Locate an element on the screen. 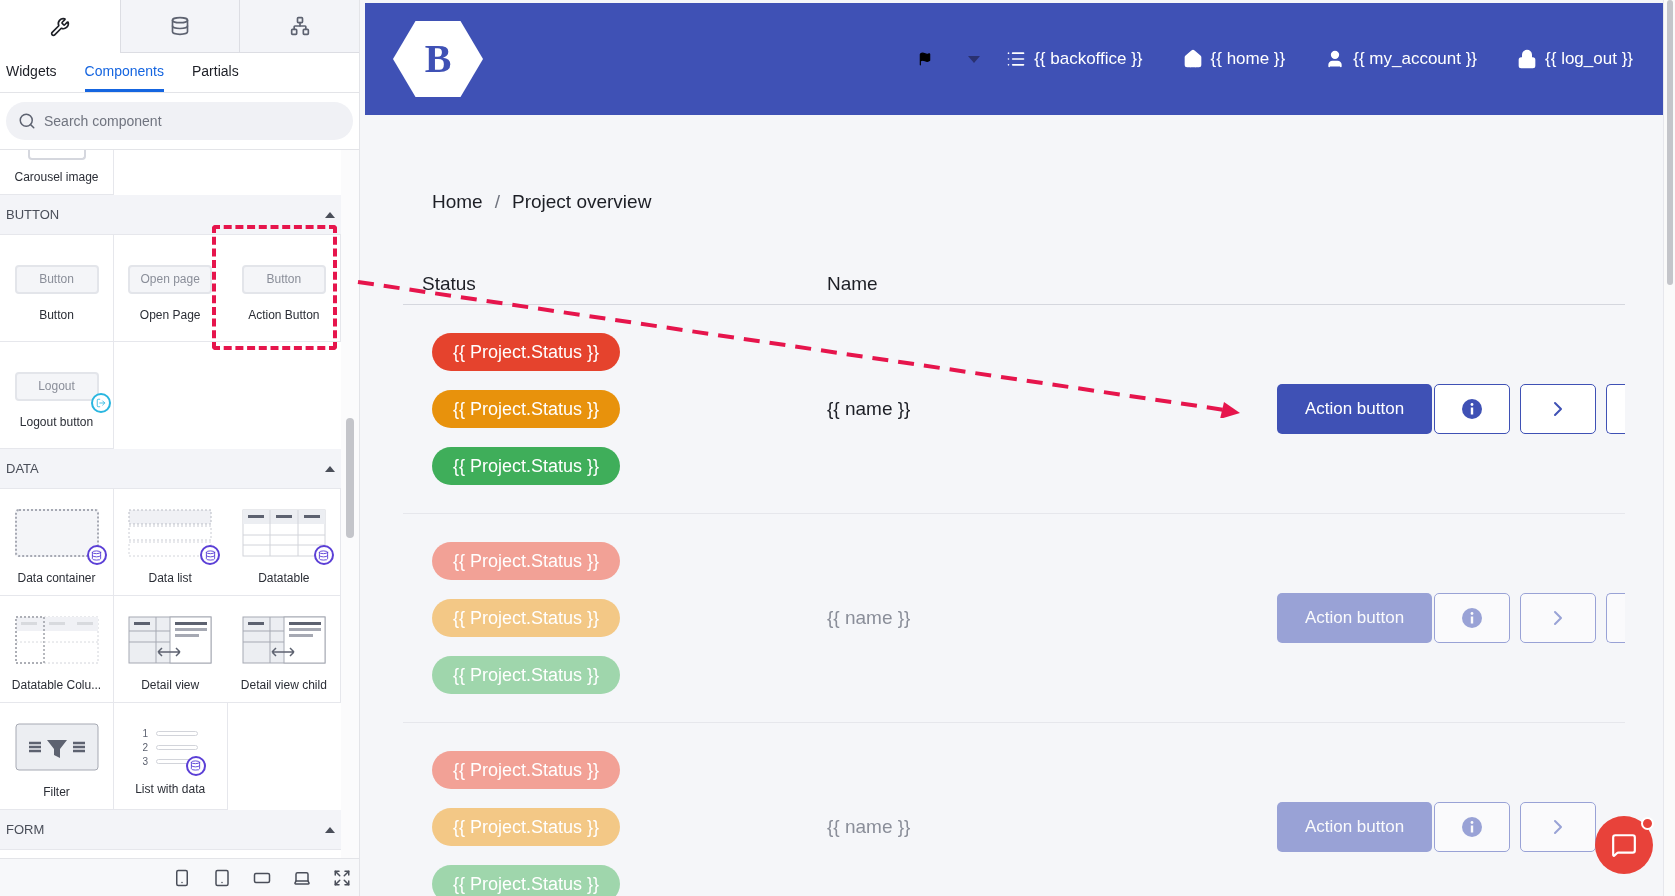 This screenshot has height=896, width=1675. tile-label: Carousel image is located at coordinates (56, 177).